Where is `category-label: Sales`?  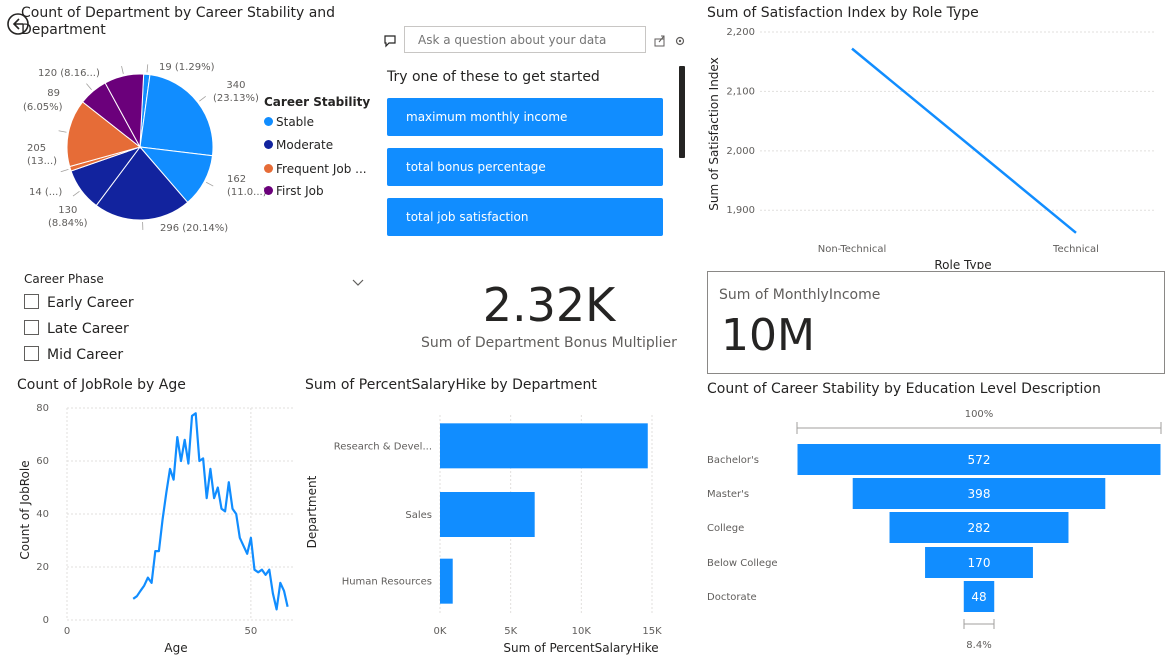
category-label: Sales is located at coordinates (418, 515).